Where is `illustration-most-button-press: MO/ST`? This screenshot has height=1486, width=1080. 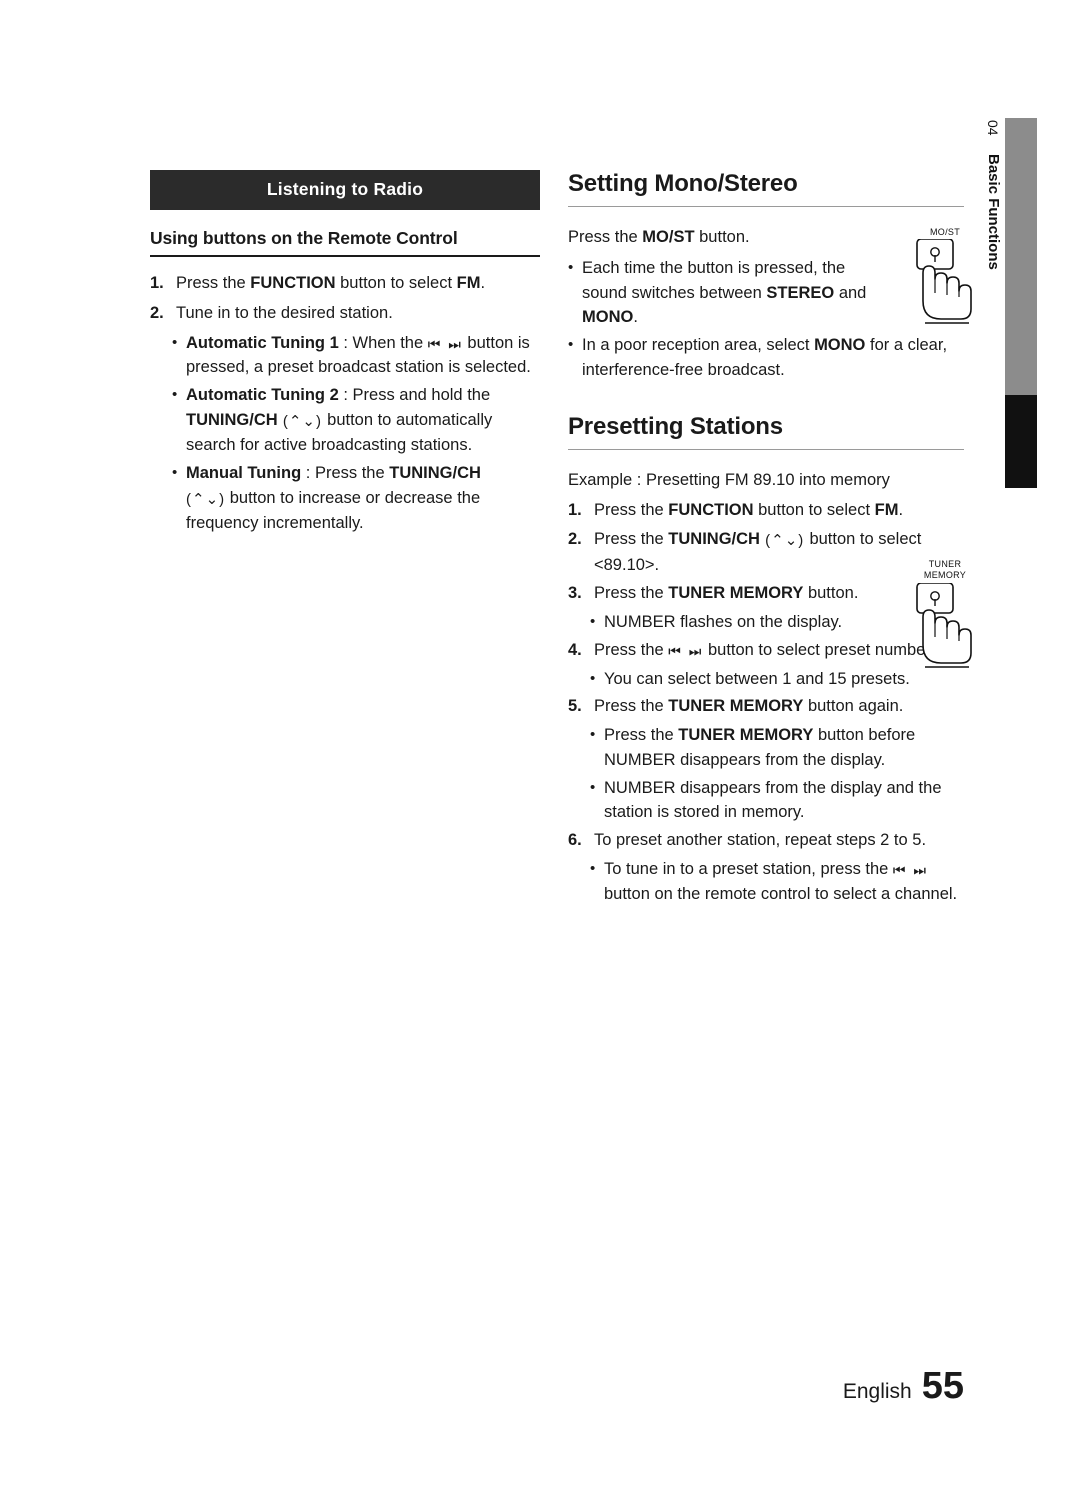
illustration-most-button-press: MO/ST is located at coordinates (945, 288).